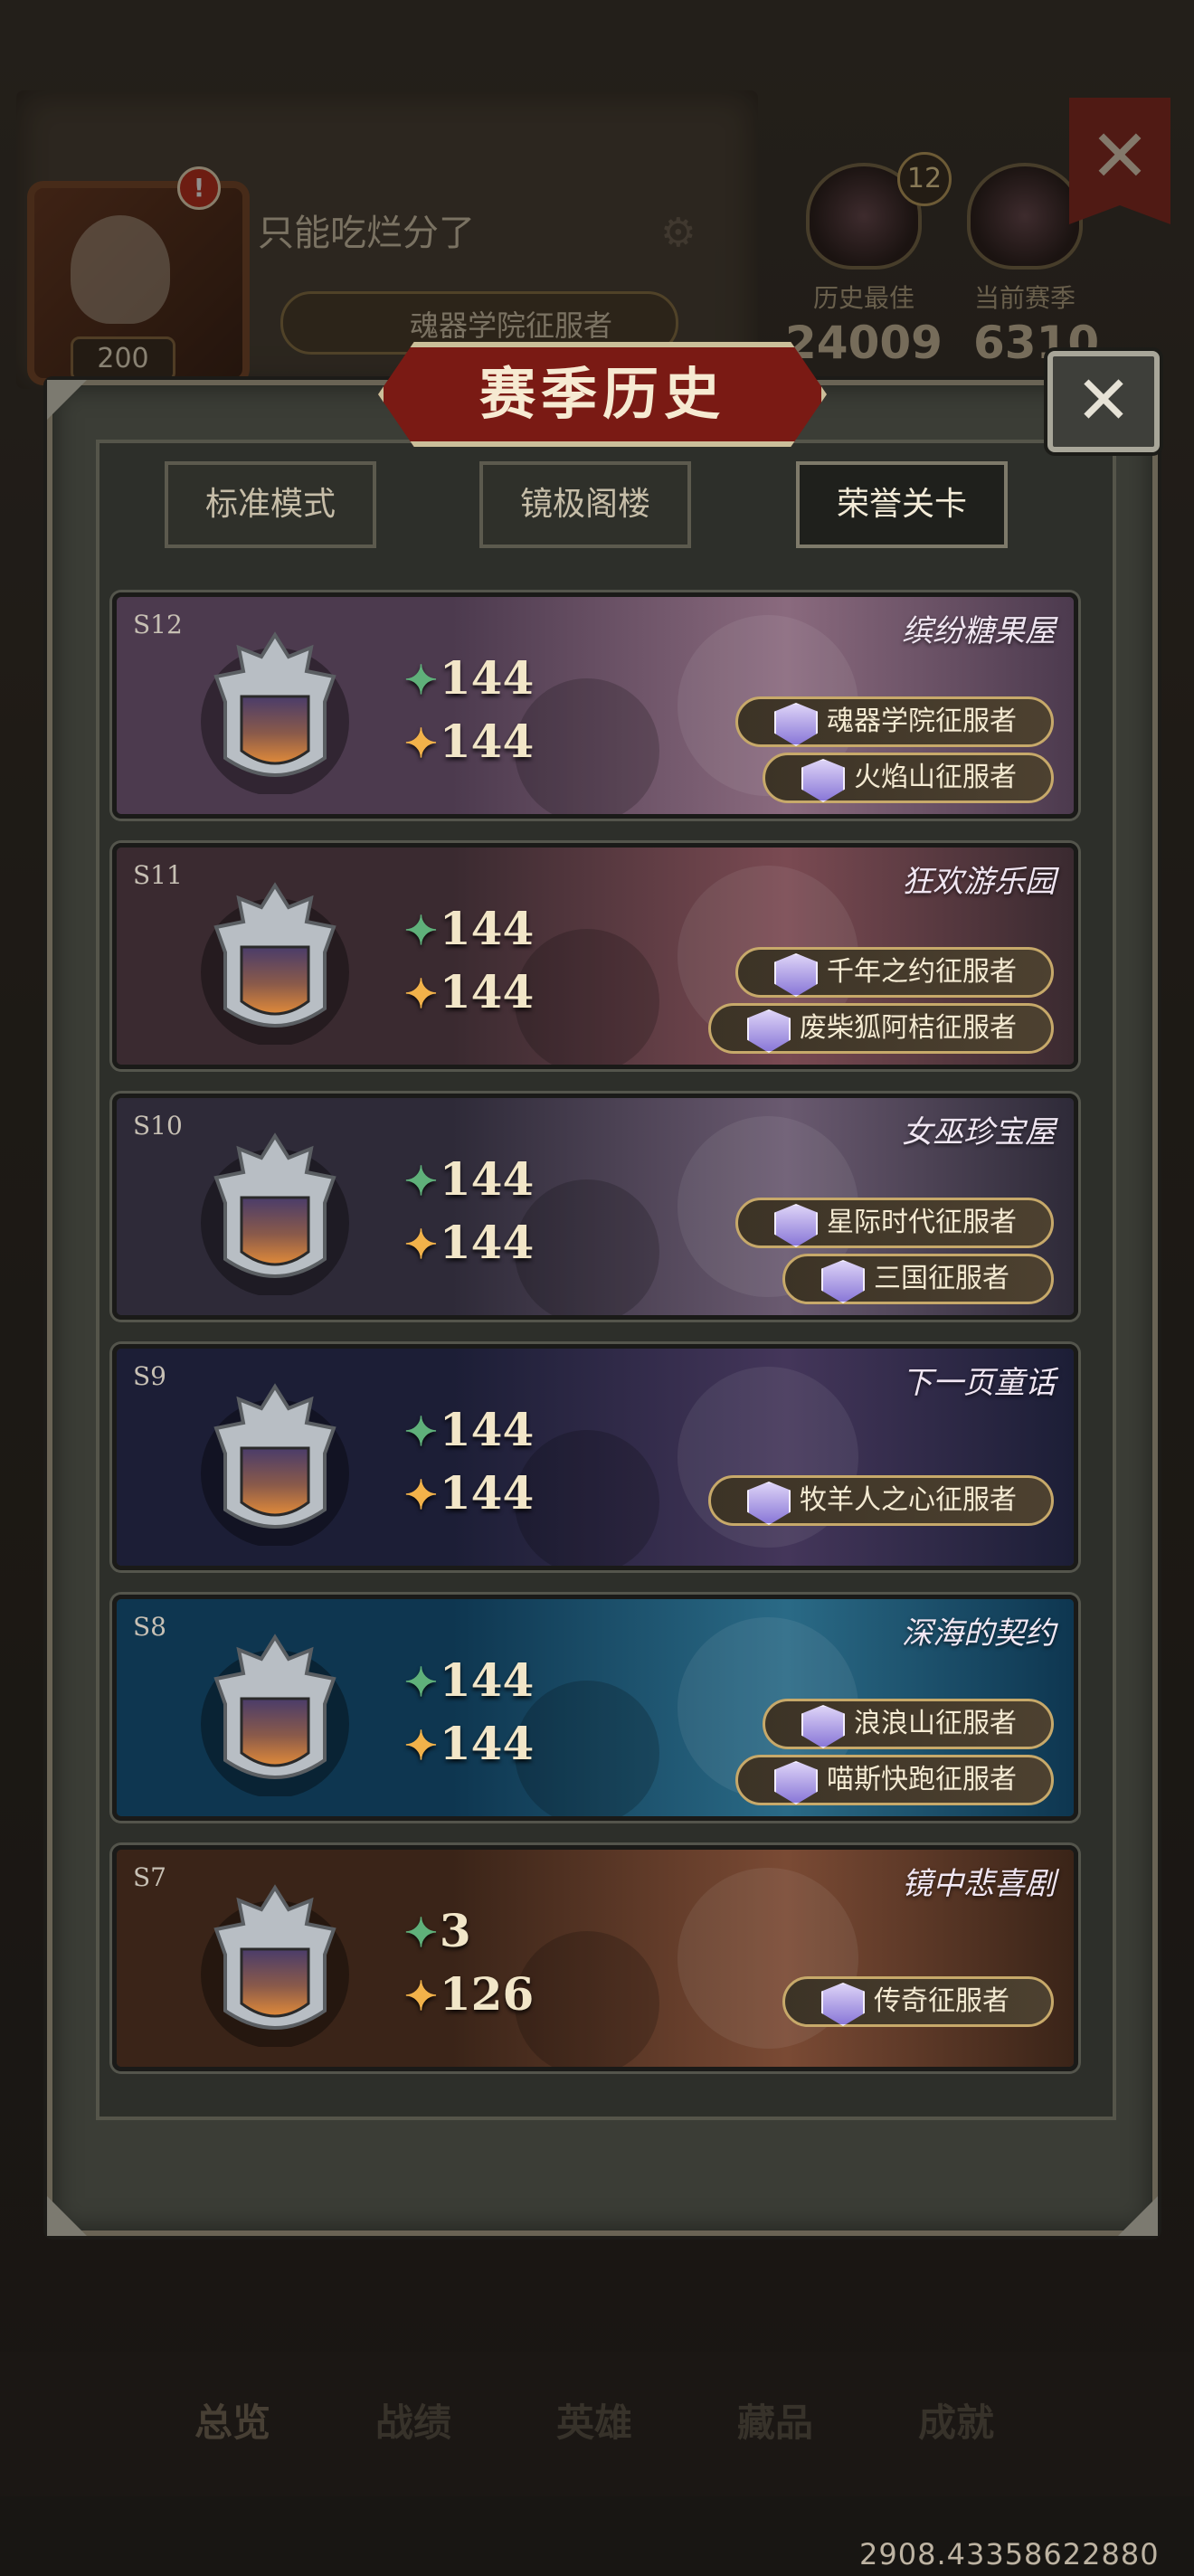 The image size is (1194, 2576). I want to click on season-card: S10 女巫珍宝屋 ✦144 ✦144 星际时代征服者 三国征服者, so click(595, 1207).